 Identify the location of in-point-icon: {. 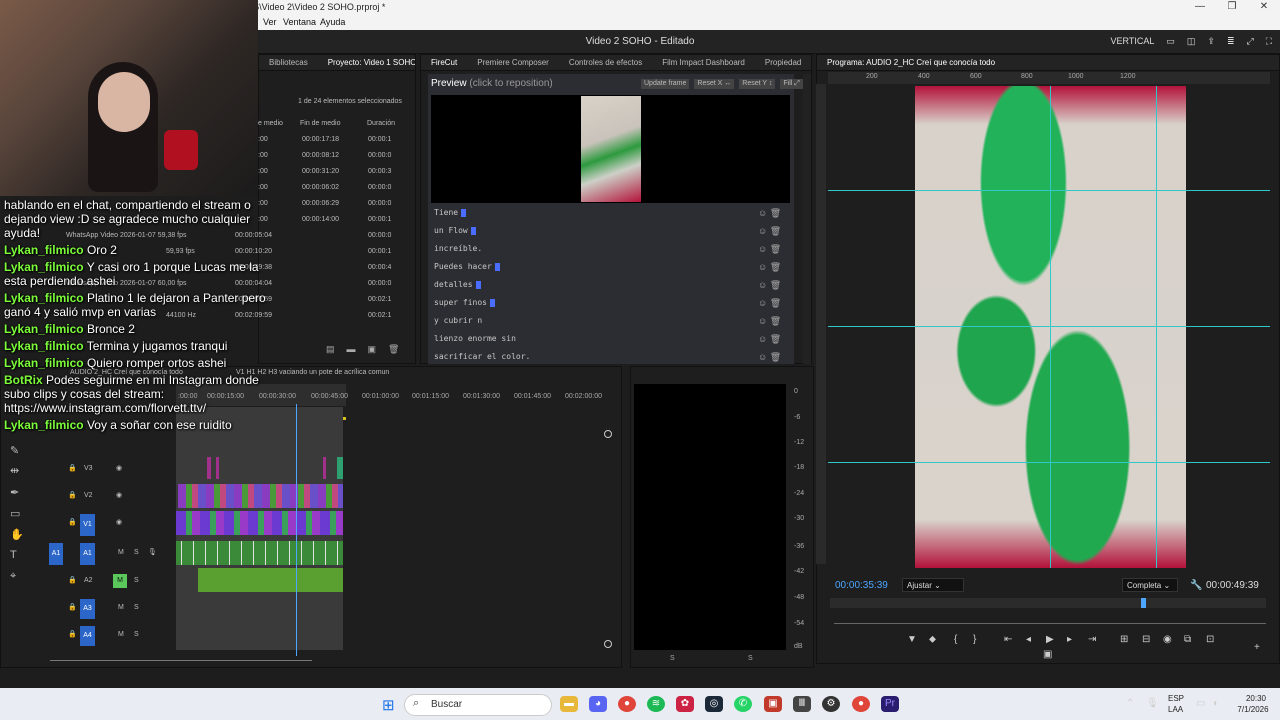
(955, 639).